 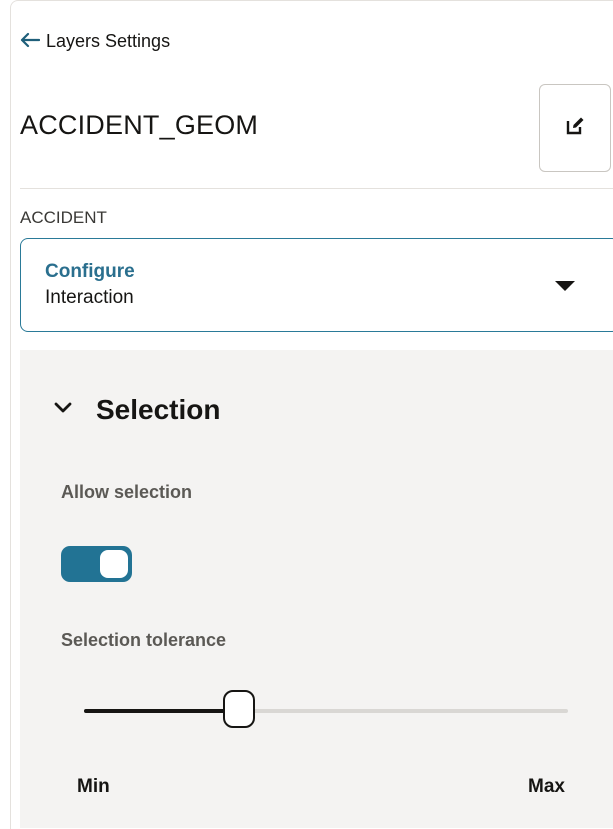 What do you see at coordinates (139, 125) in the screenshot?
I see `layer-title: ACCIDENT_GEOM` at bounding box center [139, 125].